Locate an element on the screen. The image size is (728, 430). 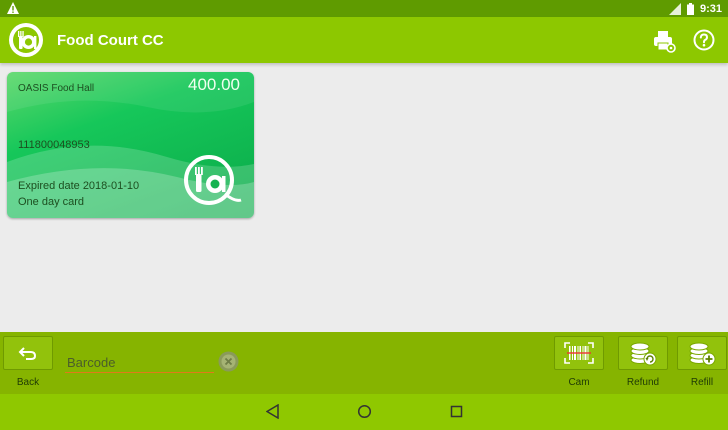
nav-back-icon is located at coordinates (273, 411).